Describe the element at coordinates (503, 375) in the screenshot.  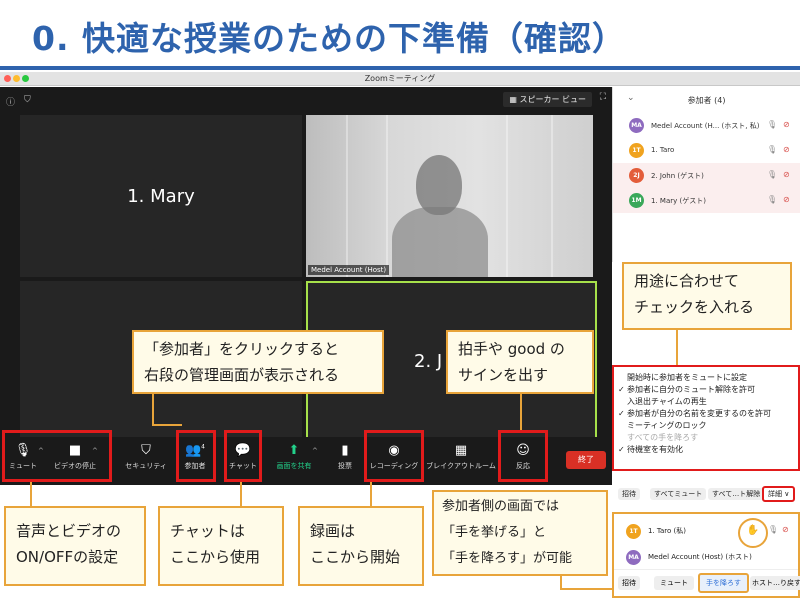
I see `callout-line: サインを出す` at that location.